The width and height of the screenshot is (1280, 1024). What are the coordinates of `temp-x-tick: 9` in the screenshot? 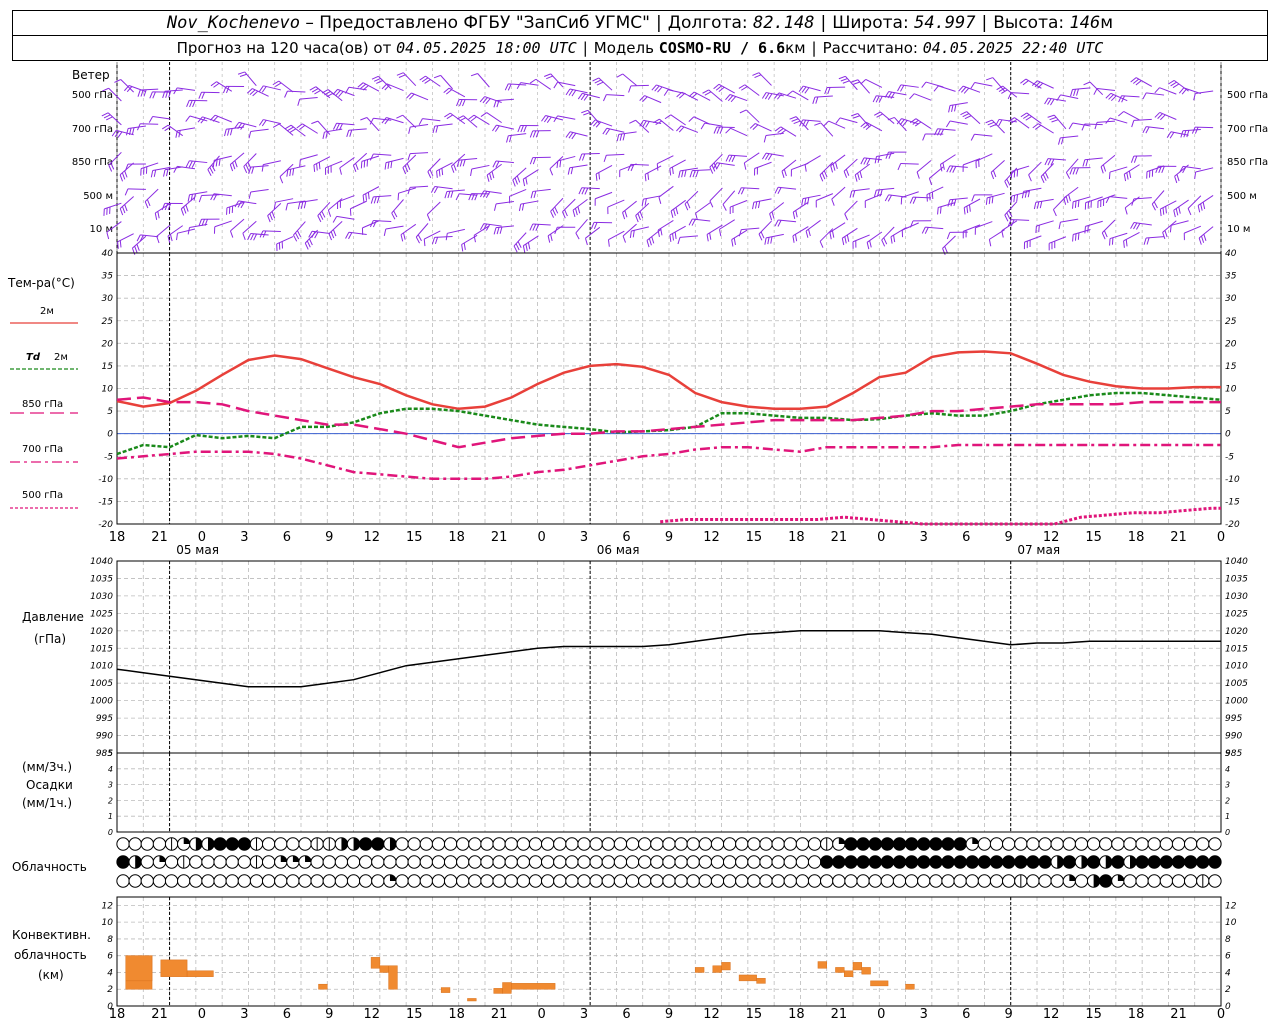 It's located at (329, 537).